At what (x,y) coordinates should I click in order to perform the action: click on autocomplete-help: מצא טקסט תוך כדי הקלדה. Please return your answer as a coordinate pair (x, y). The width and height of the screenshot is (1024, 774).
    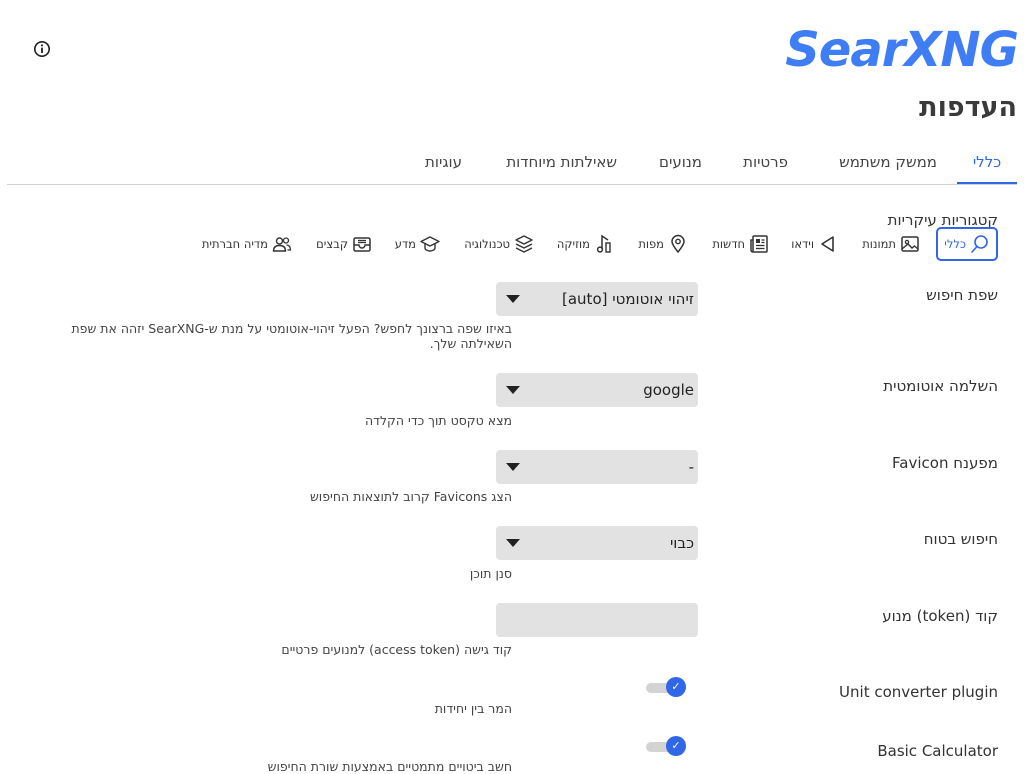
    Looking at the image, I should click on (438, 420).